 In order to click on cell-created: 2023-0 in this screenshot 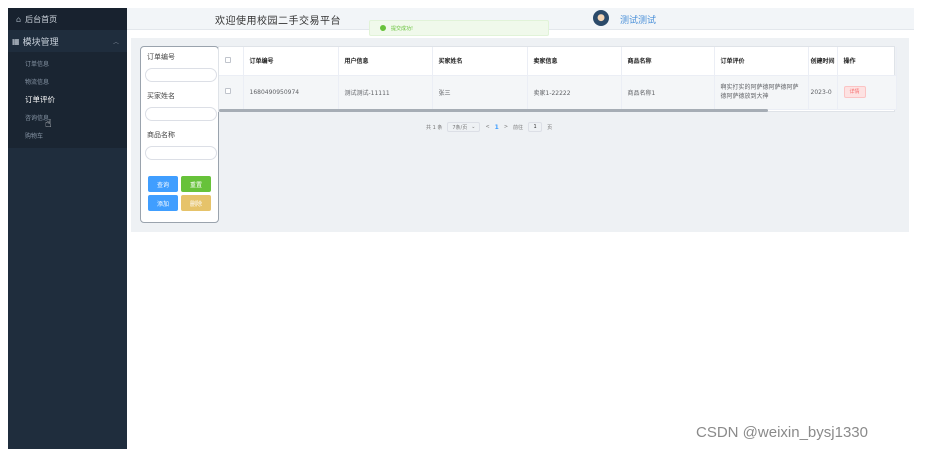, I will do `click(823, 92)`.